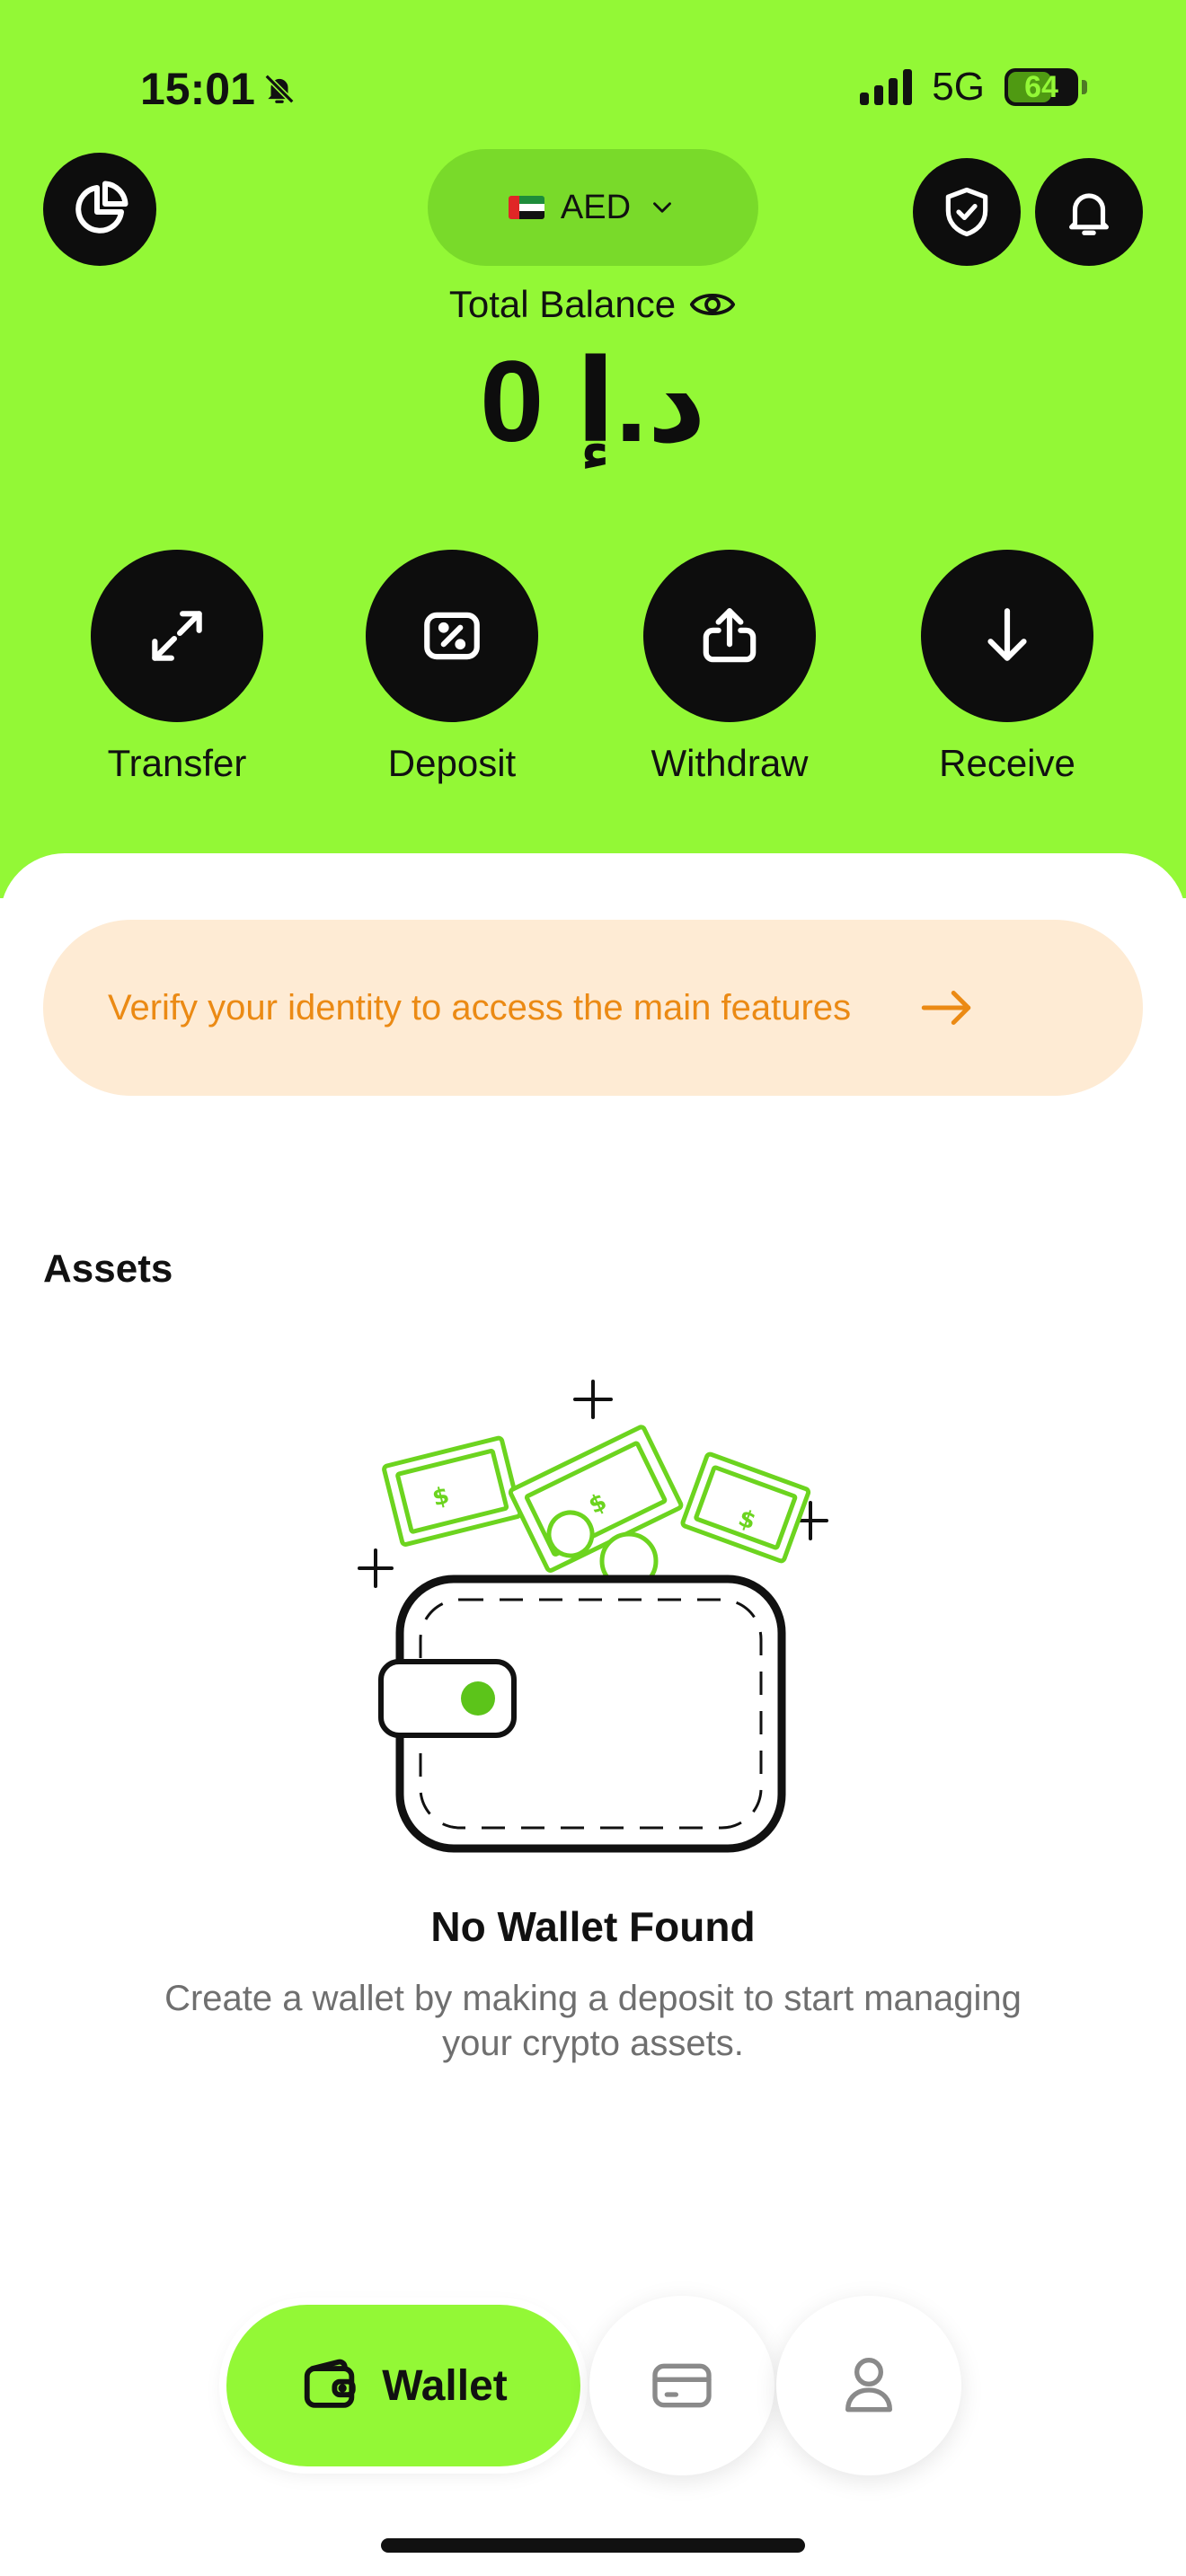  What do you see at coordinates (1041, 86) in the screenshot?
I see `battery-level: 64` at bounding box center [1041, 86].